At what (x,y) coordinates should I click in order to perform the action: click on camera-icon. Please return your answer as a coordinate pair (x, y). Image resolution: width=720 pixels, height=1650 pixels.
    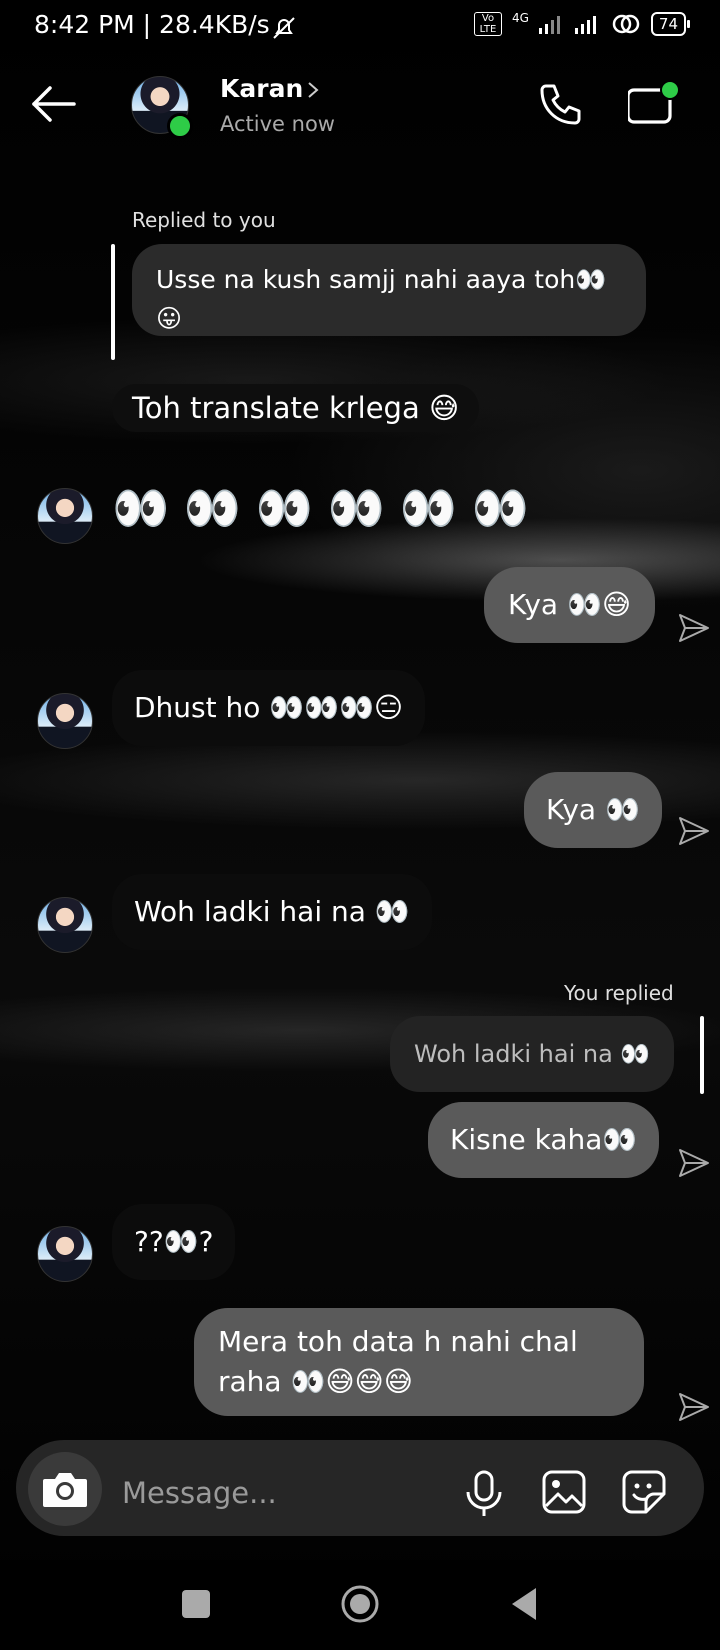
    Looking at the image, I should click on (65, 1490).